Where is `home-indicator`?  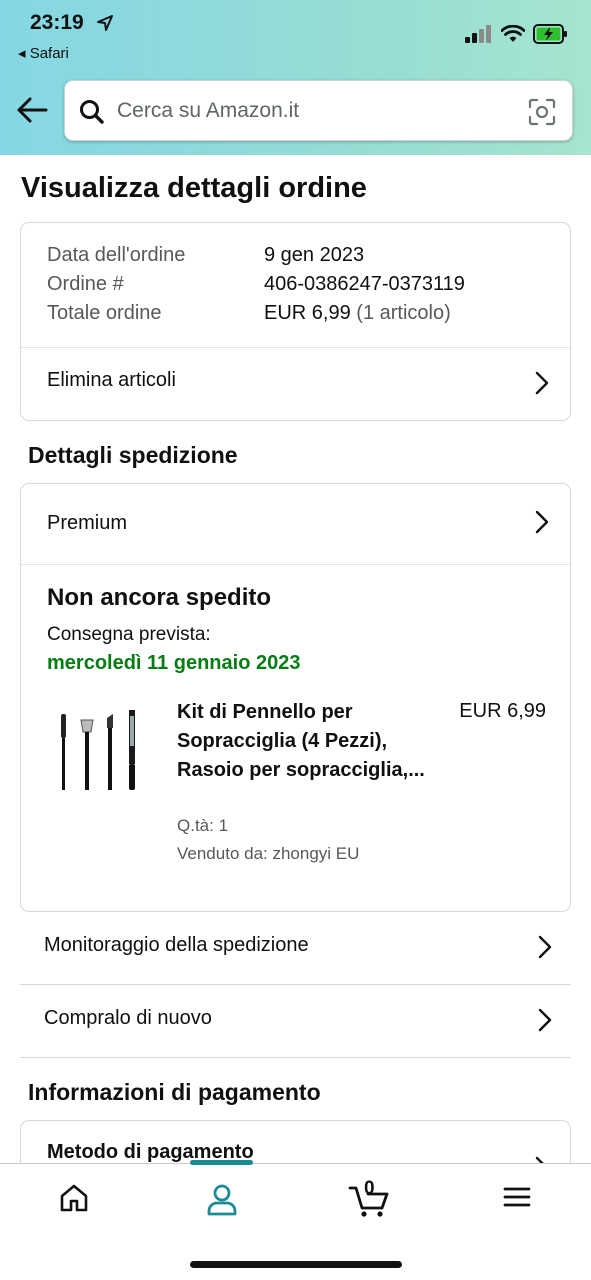 home-indicator is located at coordinates (296, 1264).